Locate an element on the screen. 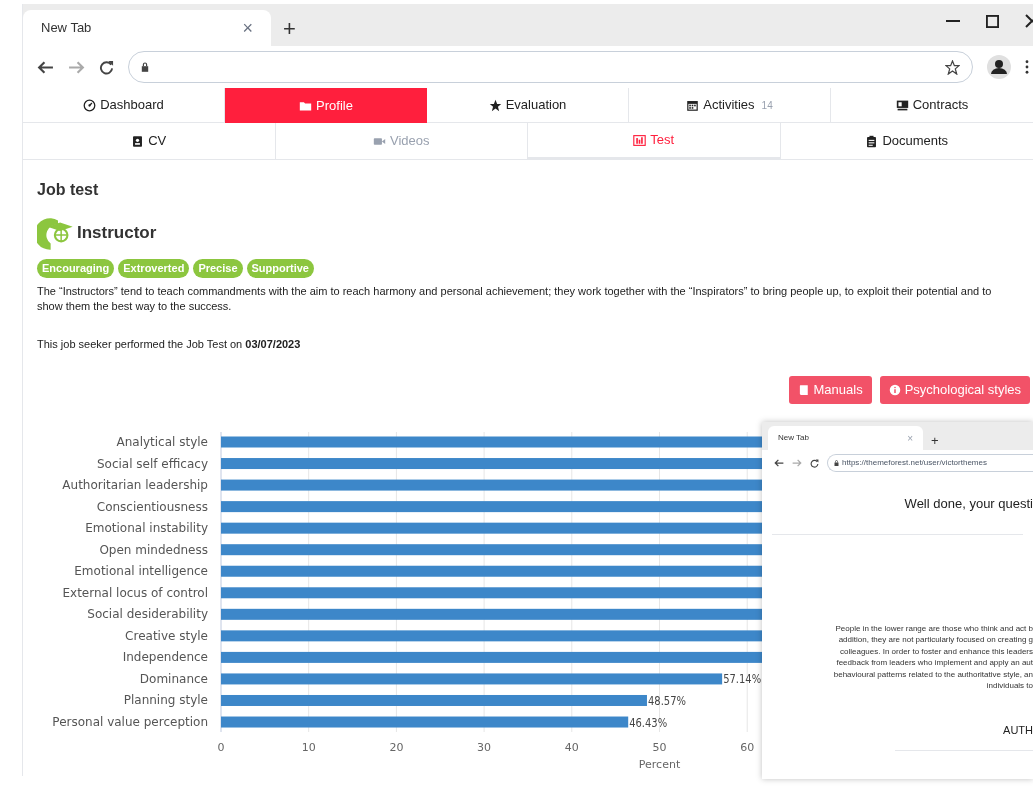 This screenshot has height=798, width=1033. profile-name: Instructor is located at coordinates (117, 233).